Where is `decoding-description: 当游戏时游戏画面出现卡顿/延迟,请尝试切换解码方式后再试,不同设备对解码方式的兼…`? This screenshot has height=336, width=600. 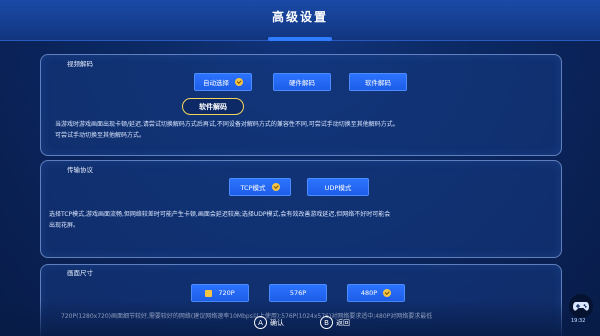
decoding-description: 当游戏时游戏画面出现卡顿/延迟,请尝试切换解码方式后再试,不同设备对解码方式的兼… is located at coordinates (305, 130).